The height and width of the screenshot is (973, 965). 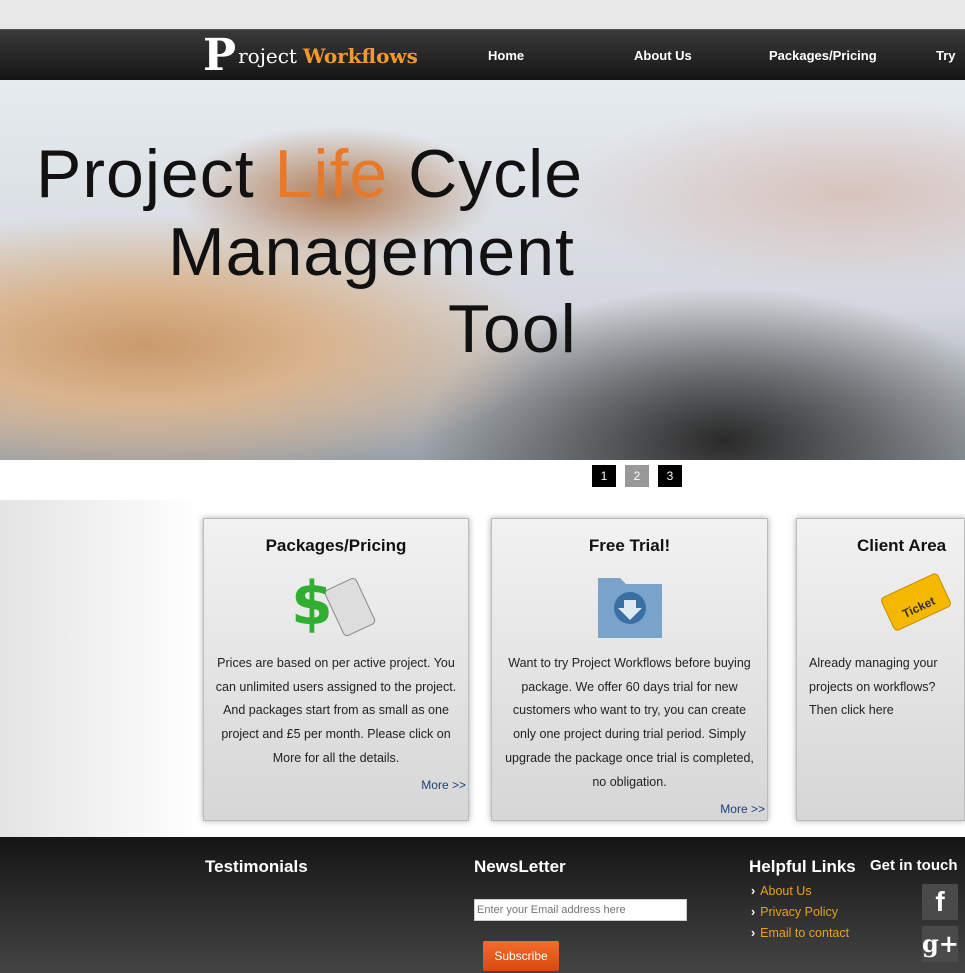 I want to click on helpful-links-heading: Helpful Links, so click(x=802, y=866).